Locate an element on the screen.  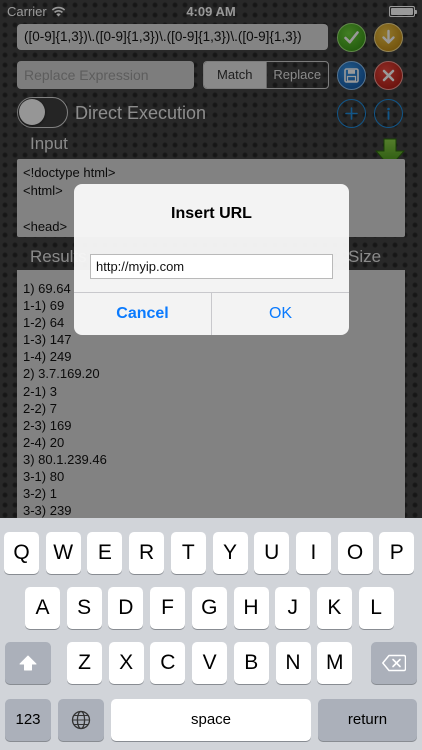
space-key: space is located at coordinates (211, 720).